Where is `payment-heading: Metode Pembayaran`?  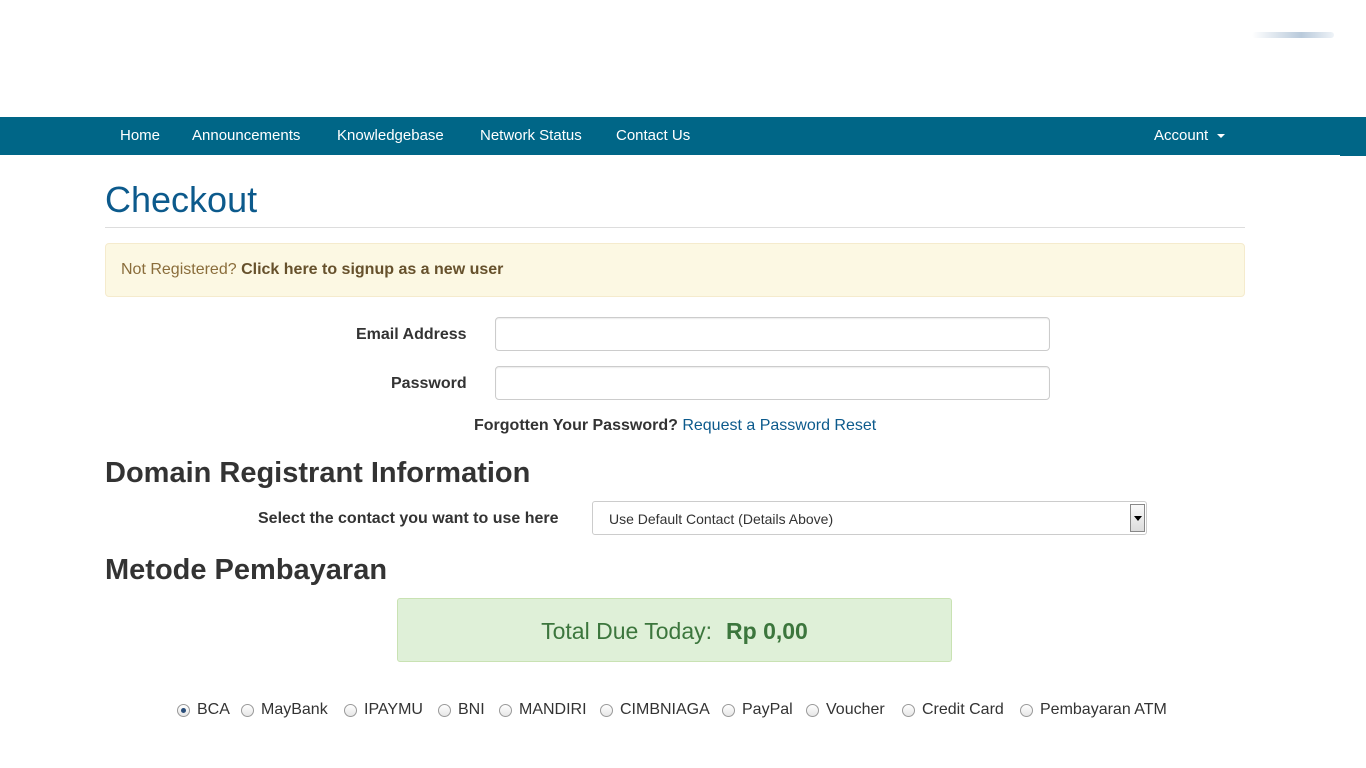
payment-heading: Metode Pembayaran is located at coordinates (246, 570).